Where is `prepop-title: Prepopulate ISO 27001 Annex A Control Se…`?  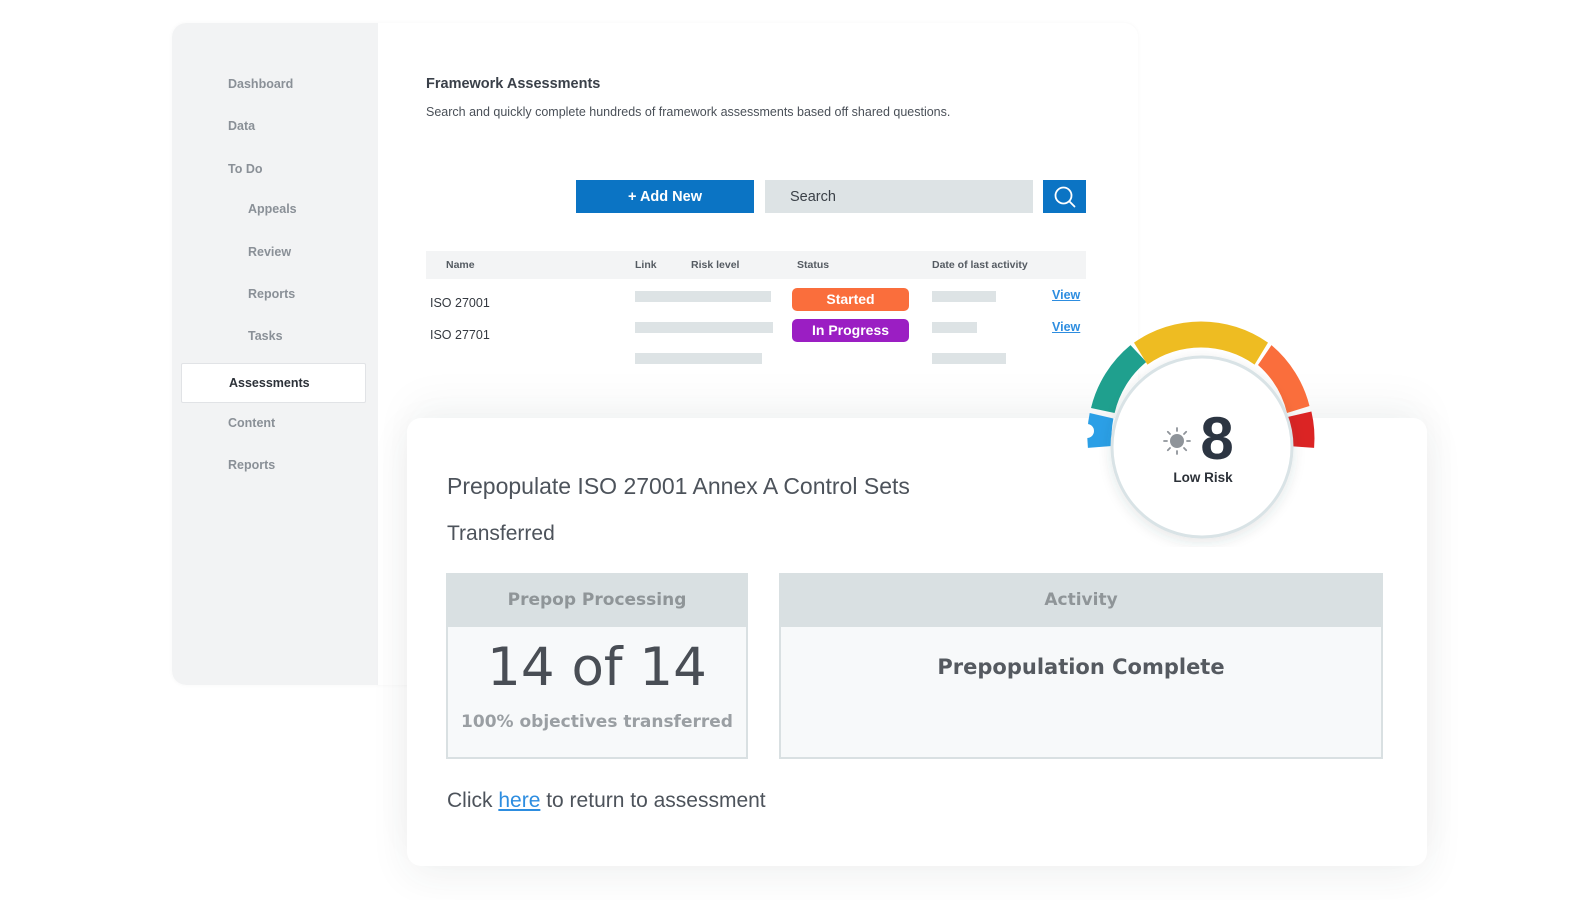 prepop-title: Prepopulate ISO 27001 Annex A Control Se… is located at coordinates (678, 486).